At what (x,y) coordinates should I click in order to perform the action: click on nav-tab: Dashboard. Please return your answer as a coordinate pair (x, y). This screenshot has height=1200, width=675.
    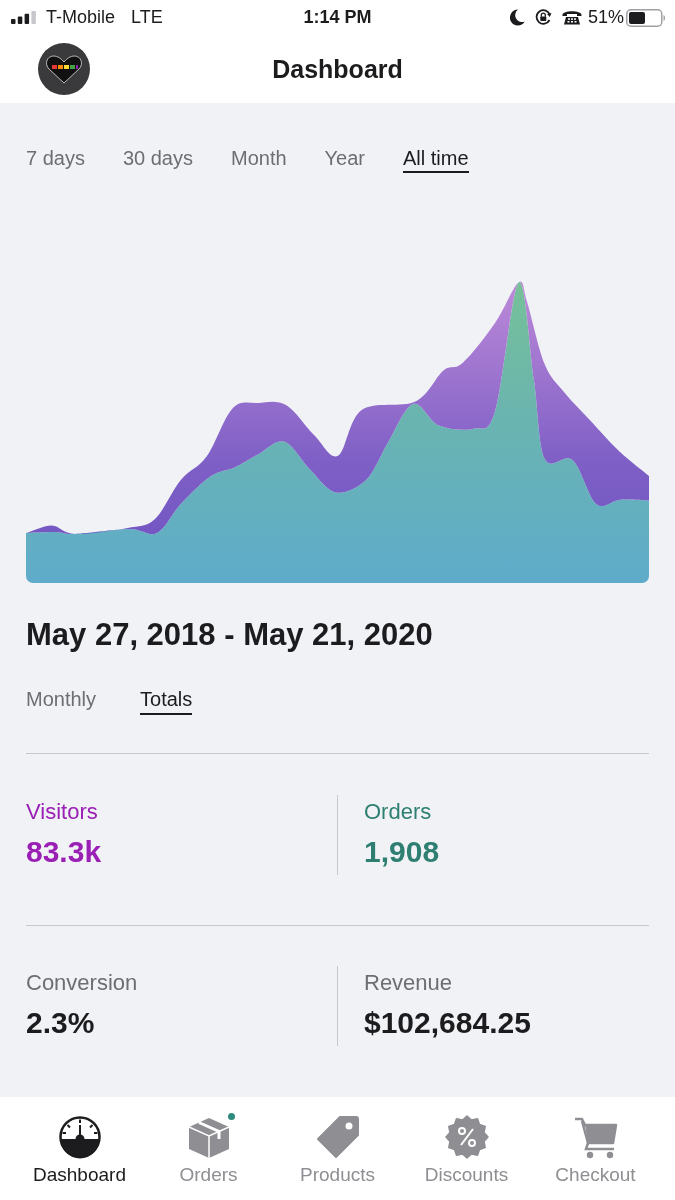
    Looking at the image, I should click on (79, 1148).